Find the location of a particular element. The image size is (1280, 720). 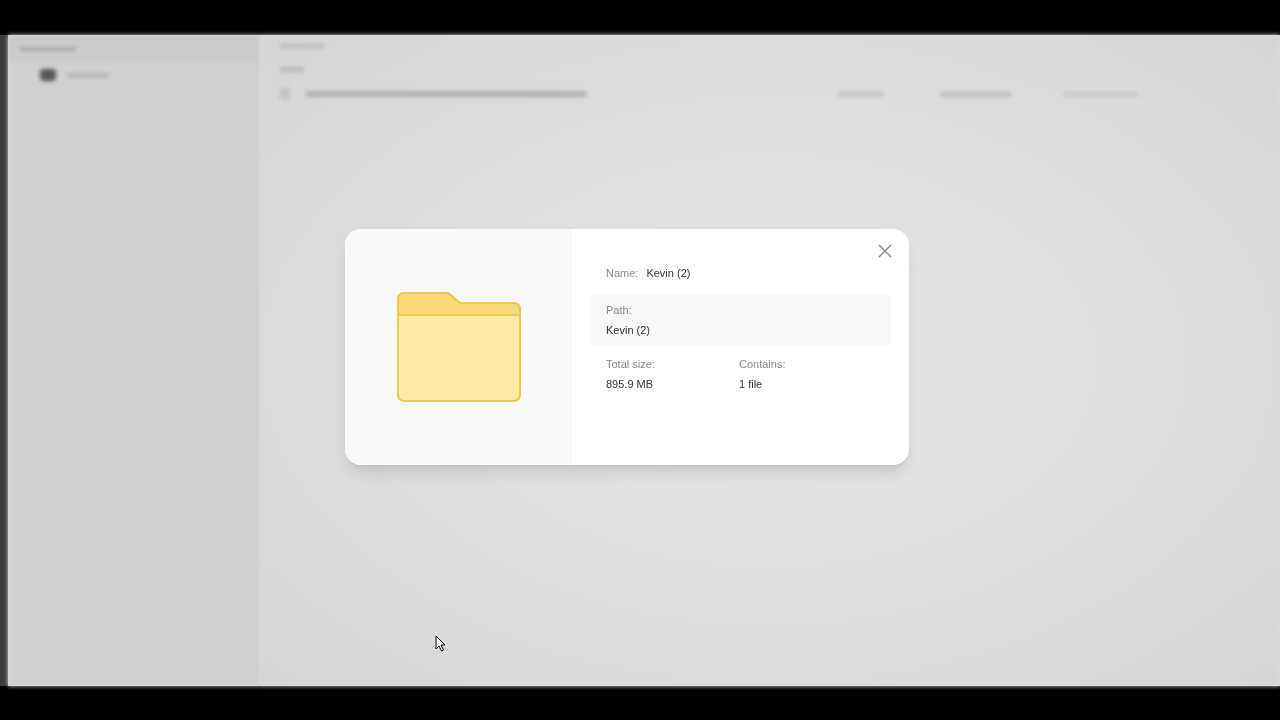

name-value: Kevin (2) is located at coordinates (668, 273).